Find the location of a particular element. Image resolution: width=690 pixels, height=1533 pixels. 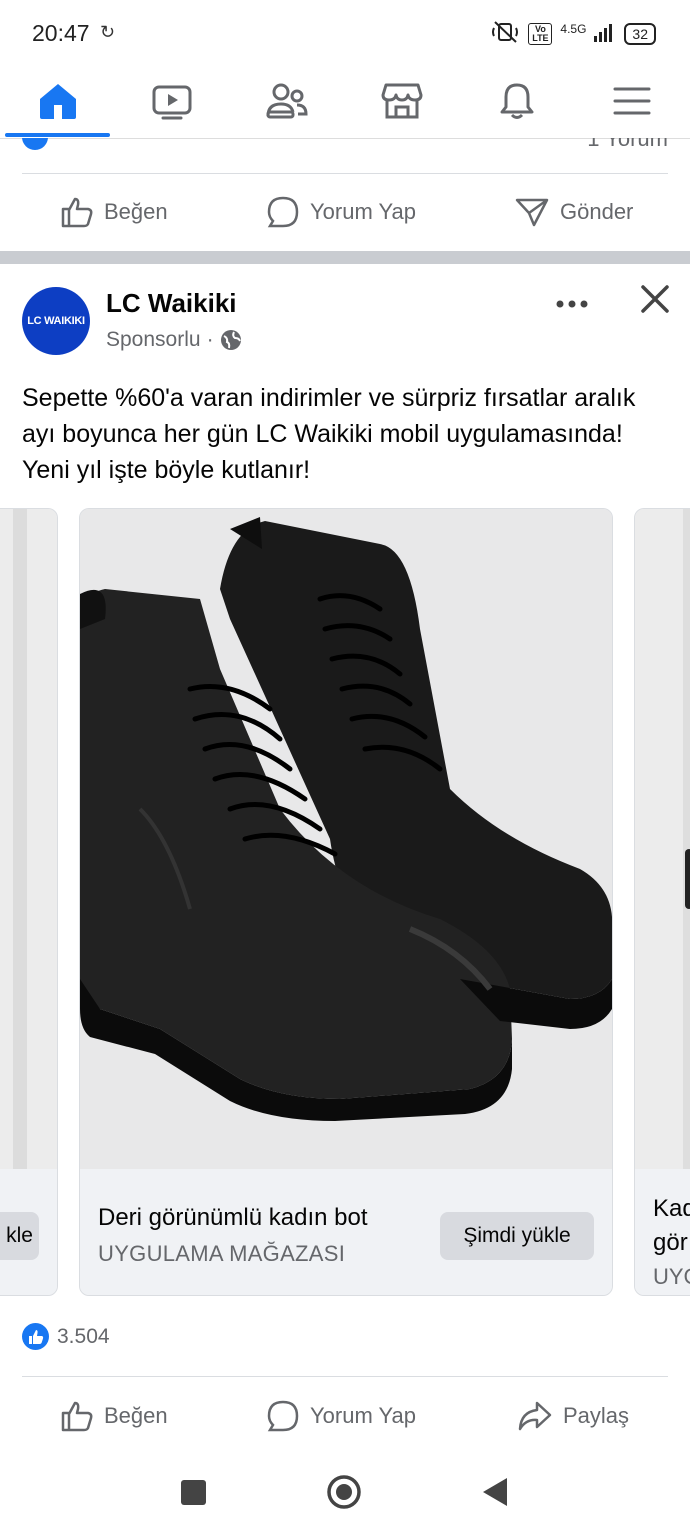

store-icon is located at coordinates (402, 101).